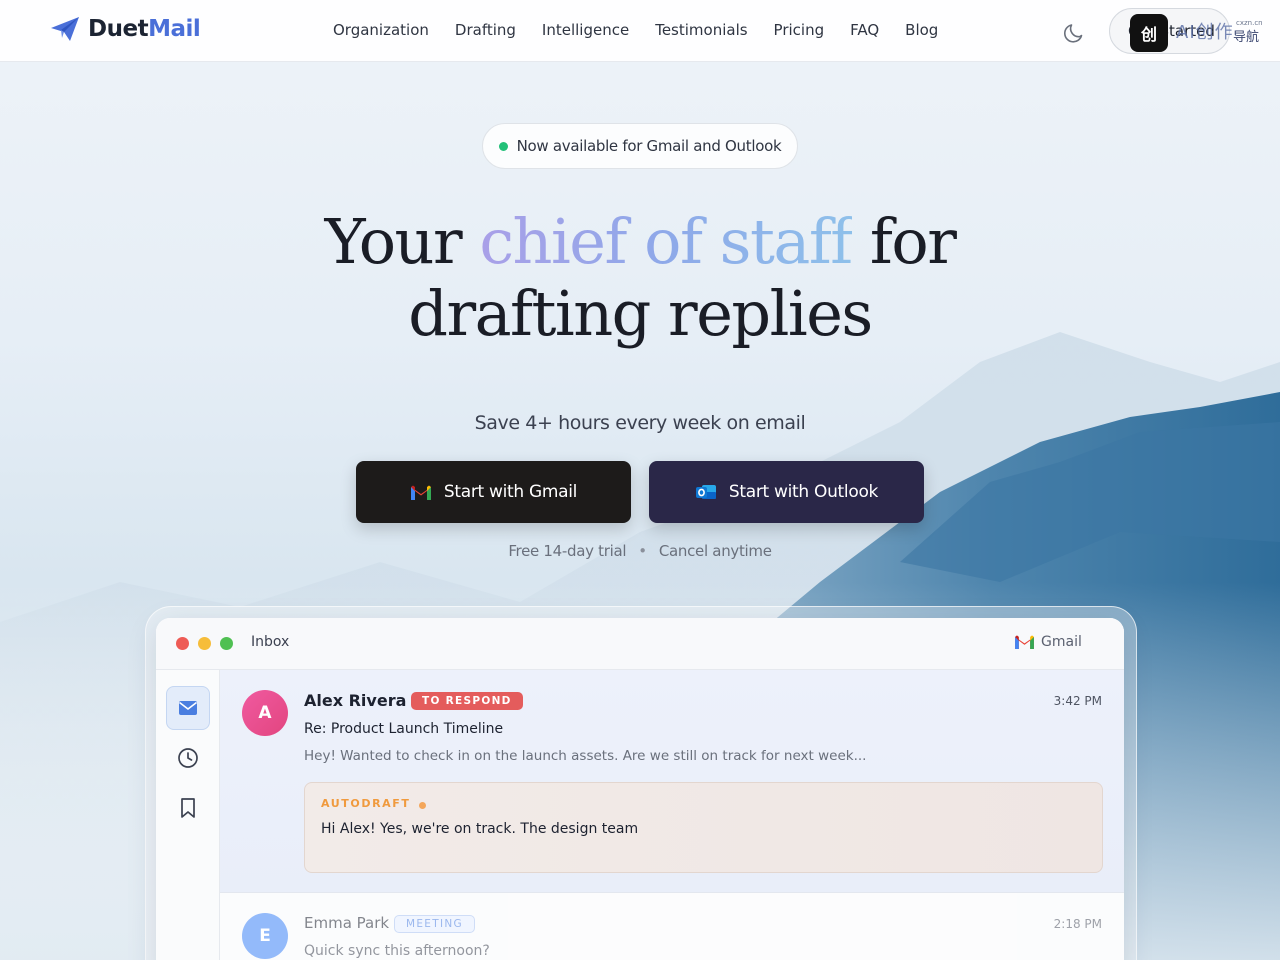 The height and width of the screenshot is (960, 1280). I want to click on clock-icon, so click(188, 758).